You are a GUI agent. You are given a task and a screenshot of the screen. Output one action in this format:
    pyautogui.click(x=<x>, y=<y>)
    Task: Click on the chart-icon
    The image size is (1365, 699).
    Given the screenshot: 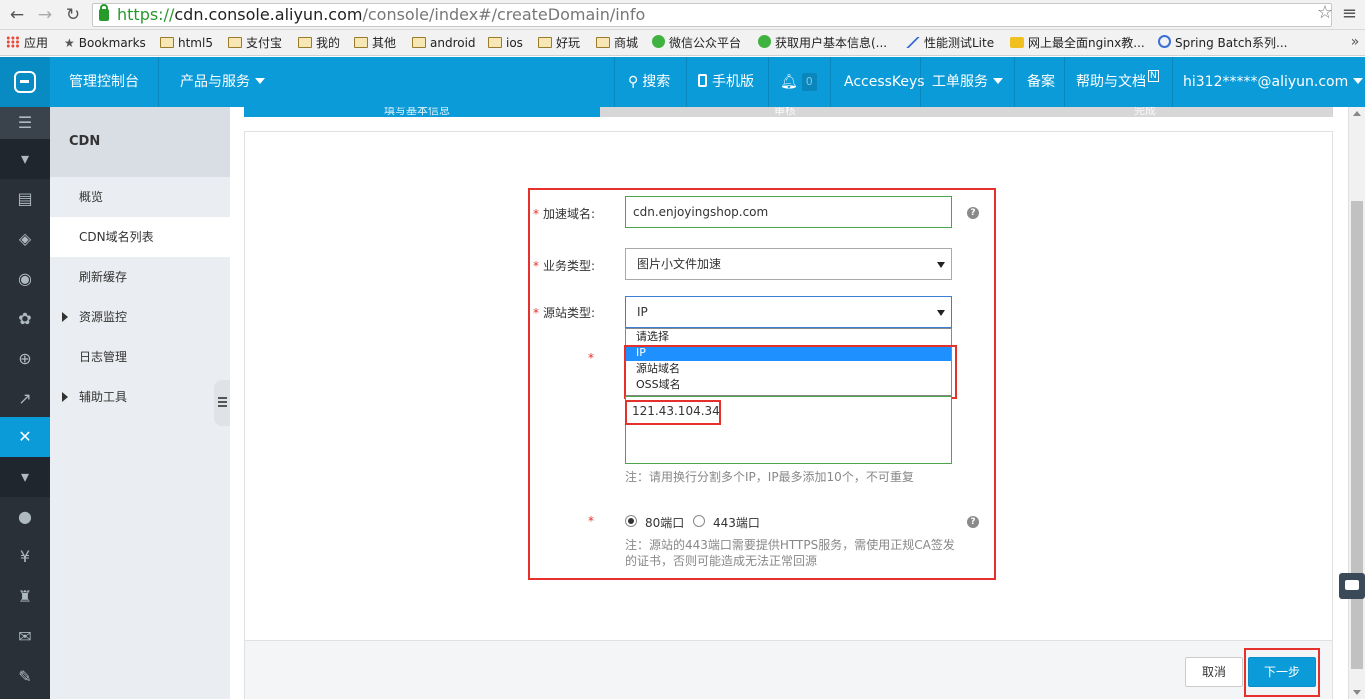 What is the action you would take?
    pyautogui.click(x=913, y=42)
    